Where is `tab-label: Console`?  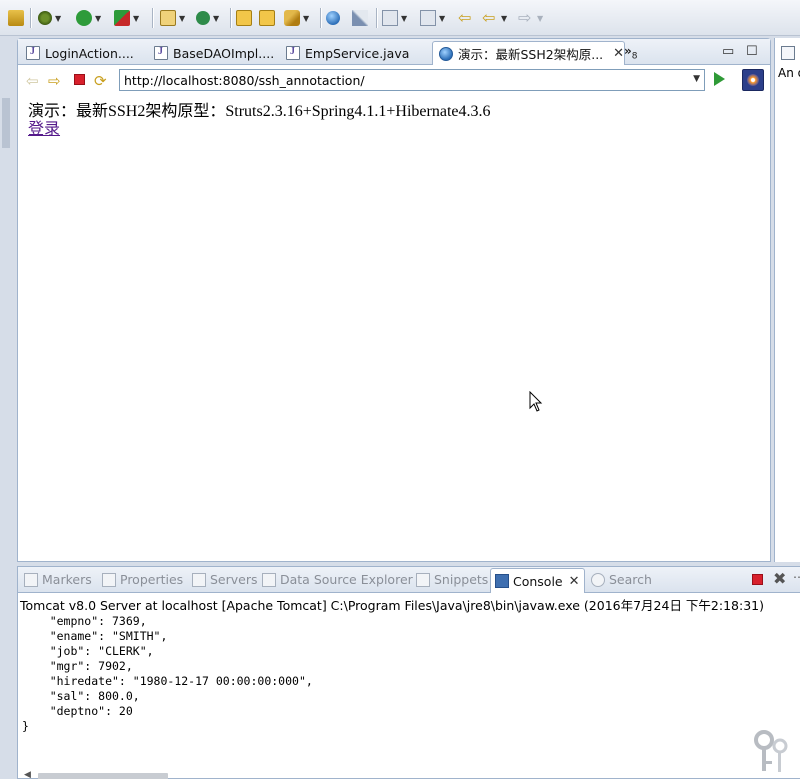
tab-label: Console is located at coordinates (538, 581).